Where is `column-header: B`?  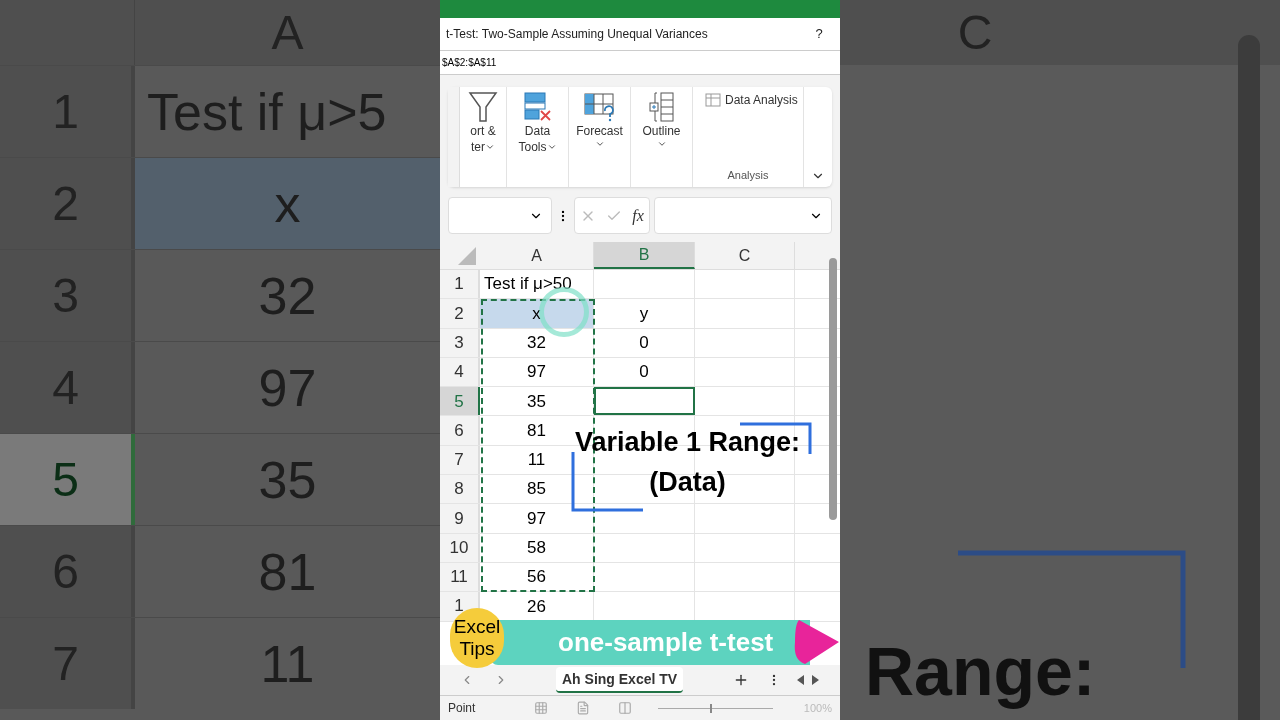
column-header: B is located at coordinates (644, 255).